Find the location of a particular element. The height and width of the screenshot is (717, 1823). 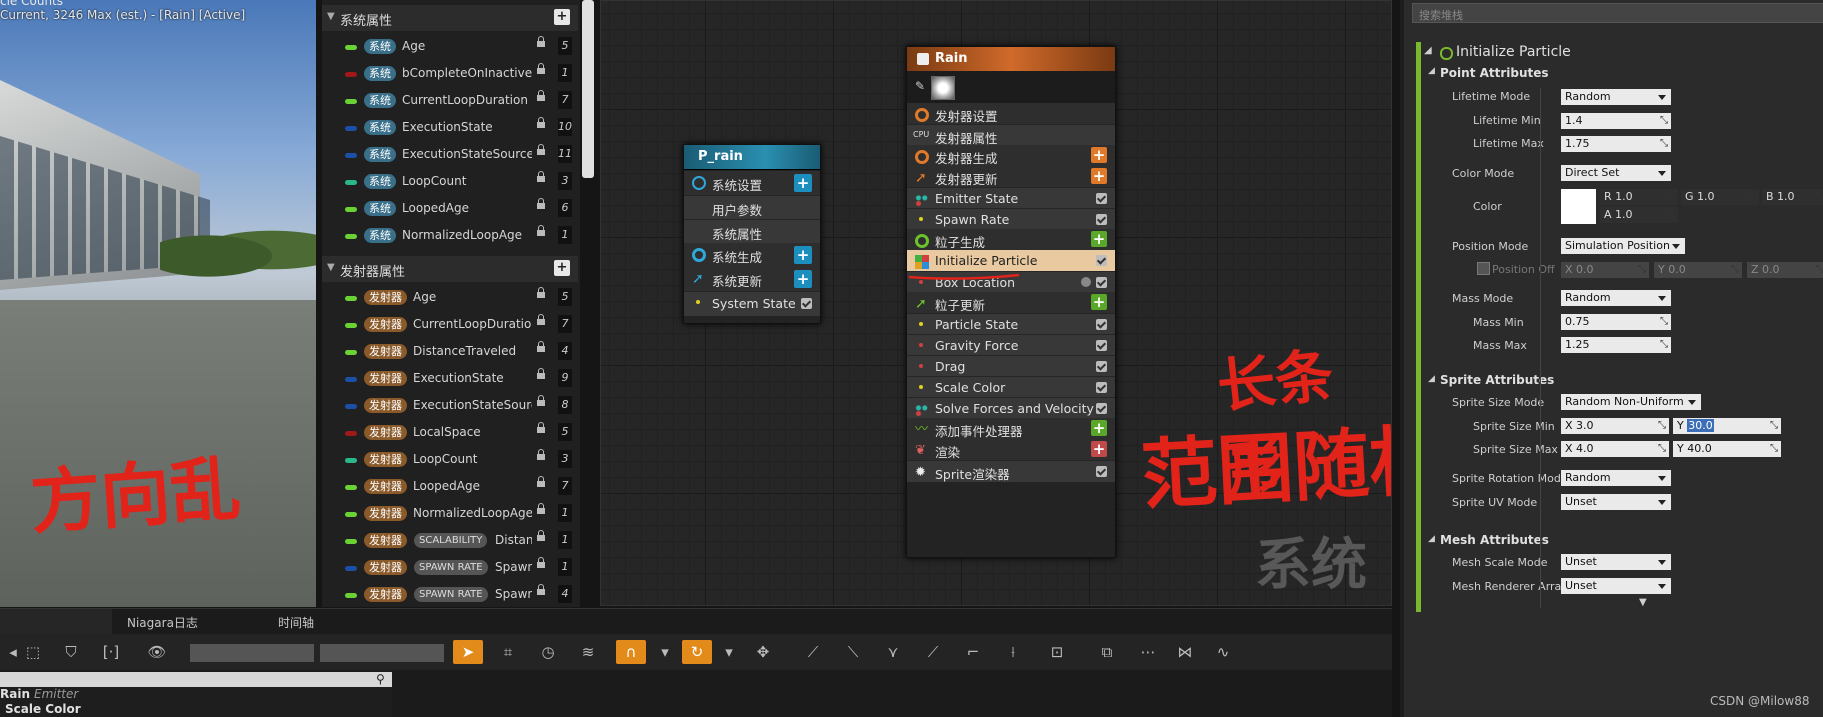

parameter-row: 系统 LoopCount 3 is located at coordinates (450, 182).